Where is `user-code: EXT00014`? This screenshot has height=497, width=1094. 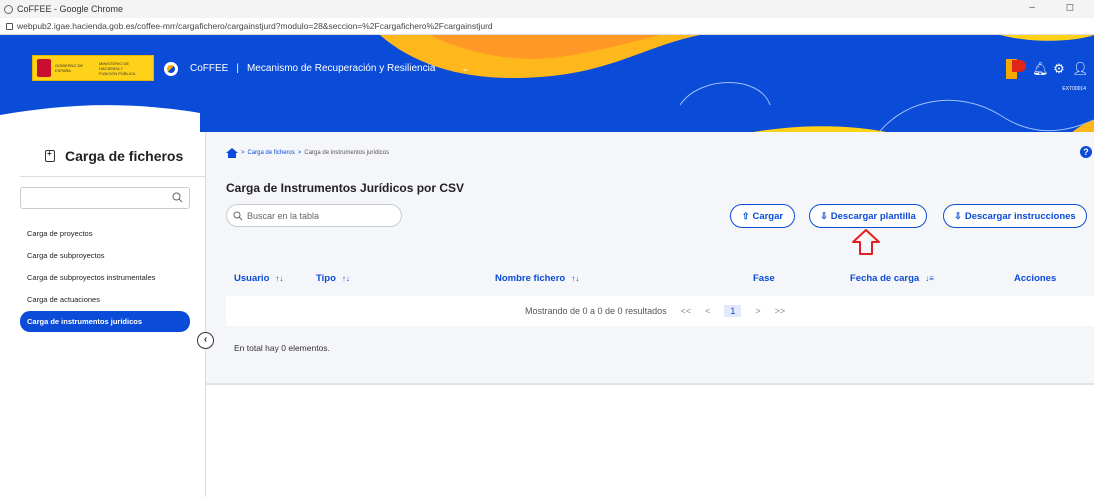 user-code: EXT00014 is located at coordinates (1074, 89).